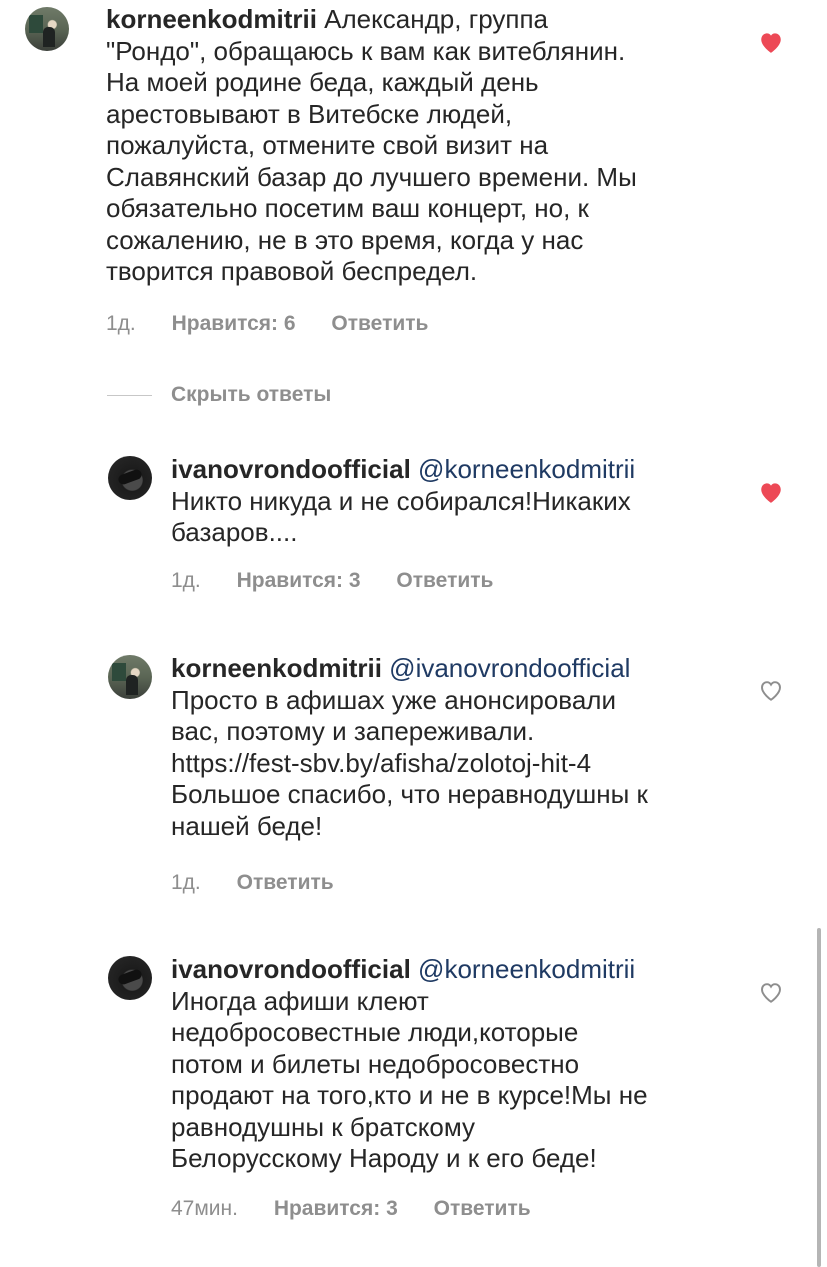 The width and height of the screenshot is (827, 1267). I want to click on reply-line: нашей беде!, so click(247, 825).